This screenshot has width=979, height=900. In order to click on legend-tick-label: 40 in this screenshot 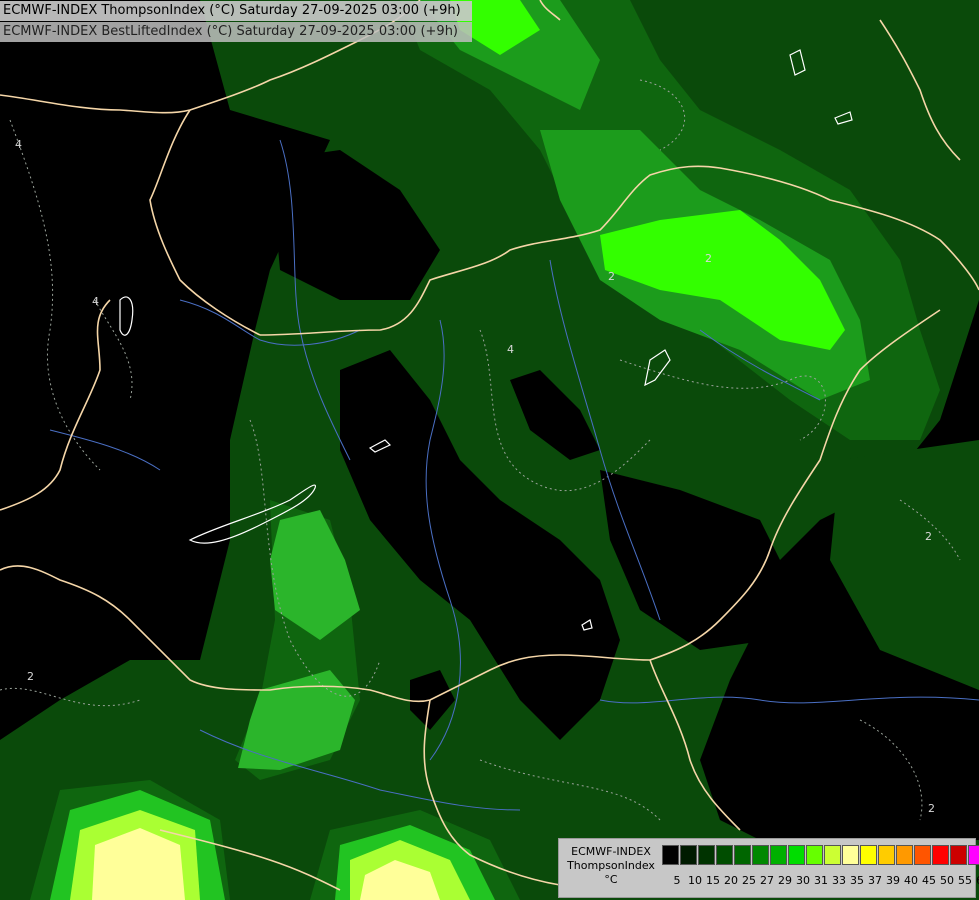, I will do `click(911, 880)`.